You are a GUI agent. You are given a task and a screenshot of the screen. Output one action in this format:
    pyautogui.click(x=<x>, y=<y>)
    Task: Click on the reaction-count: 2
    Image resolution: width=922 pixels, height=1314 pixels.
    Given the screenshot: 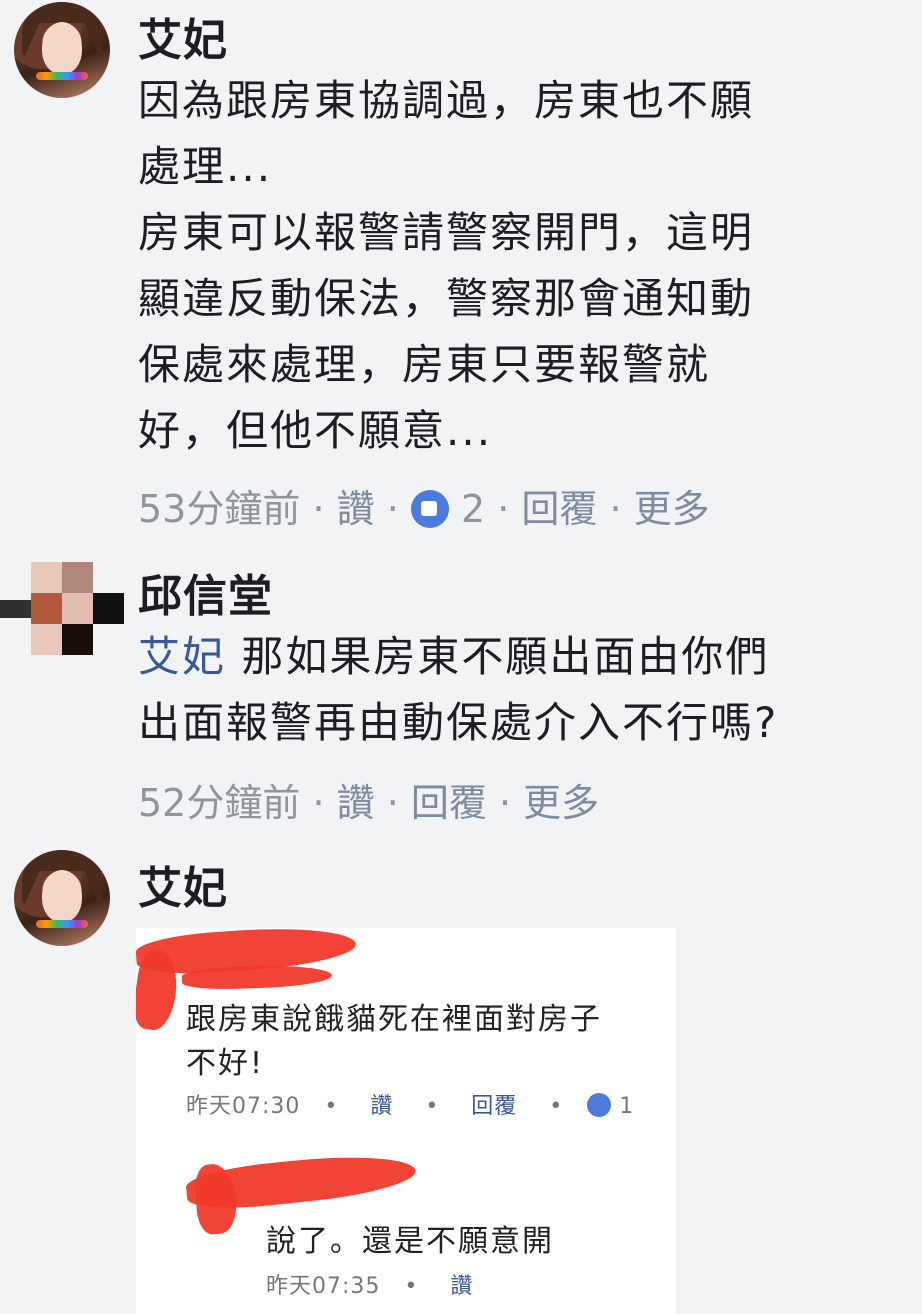 What is the action you would take?
    pyautogui.click(x=473, y=509)
    